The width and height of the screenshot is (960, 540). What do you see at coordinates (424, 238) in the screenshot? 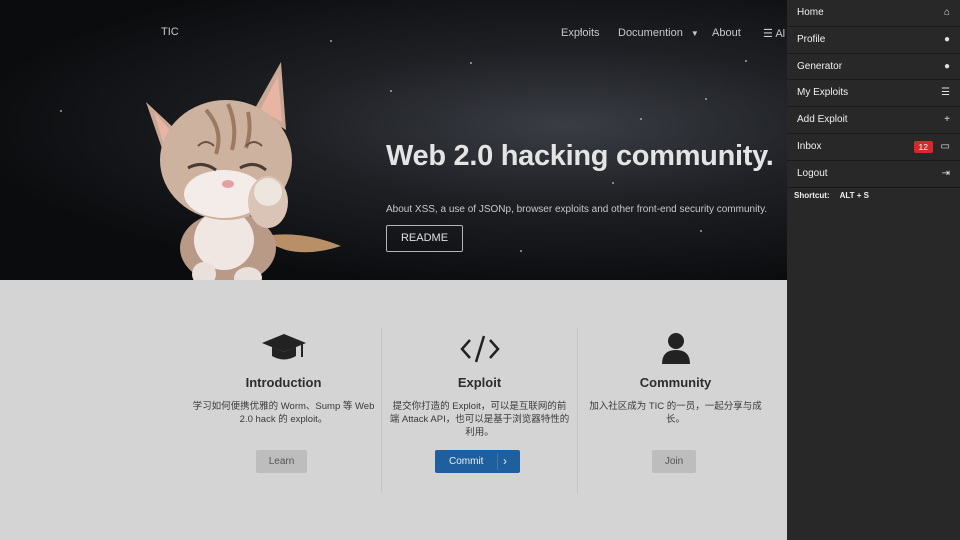
I see `readme-button: README` at bounding box center [424, 238].